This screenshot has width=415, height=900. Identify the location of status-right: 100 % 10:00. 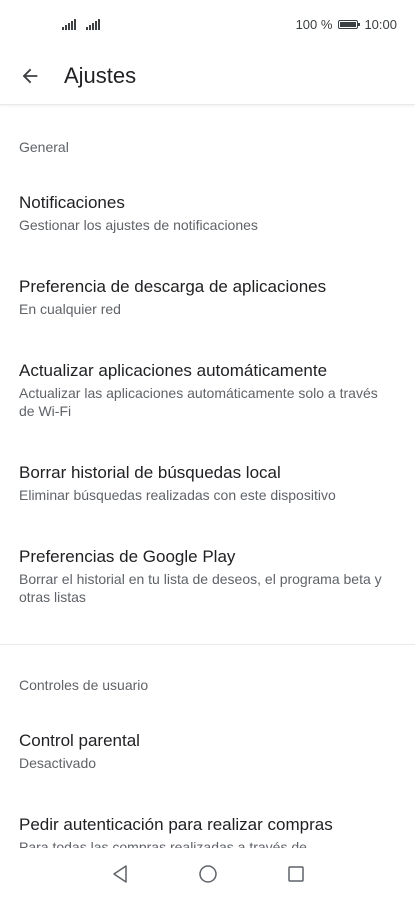
(346, 24).